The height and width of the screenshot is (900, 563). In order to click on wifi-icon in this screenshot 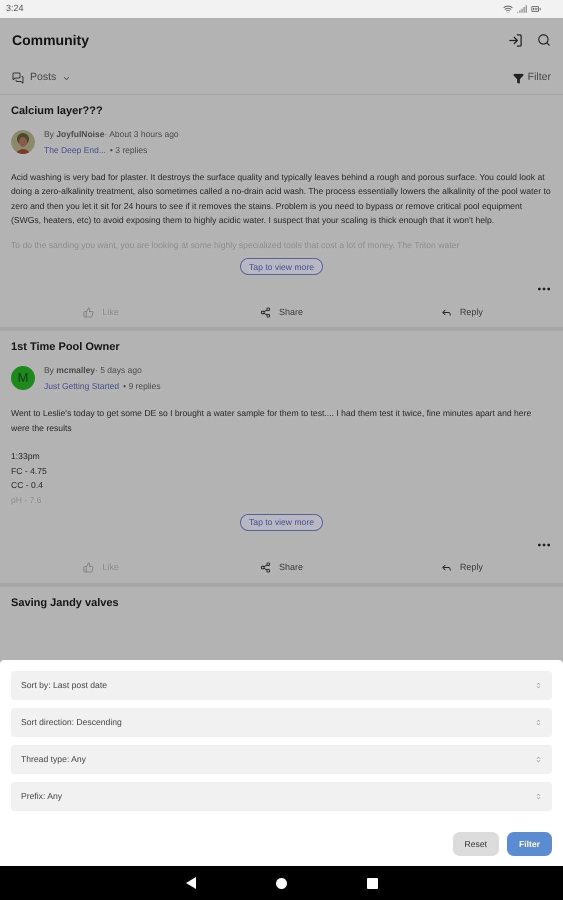, I will do `click(508, 9)`.